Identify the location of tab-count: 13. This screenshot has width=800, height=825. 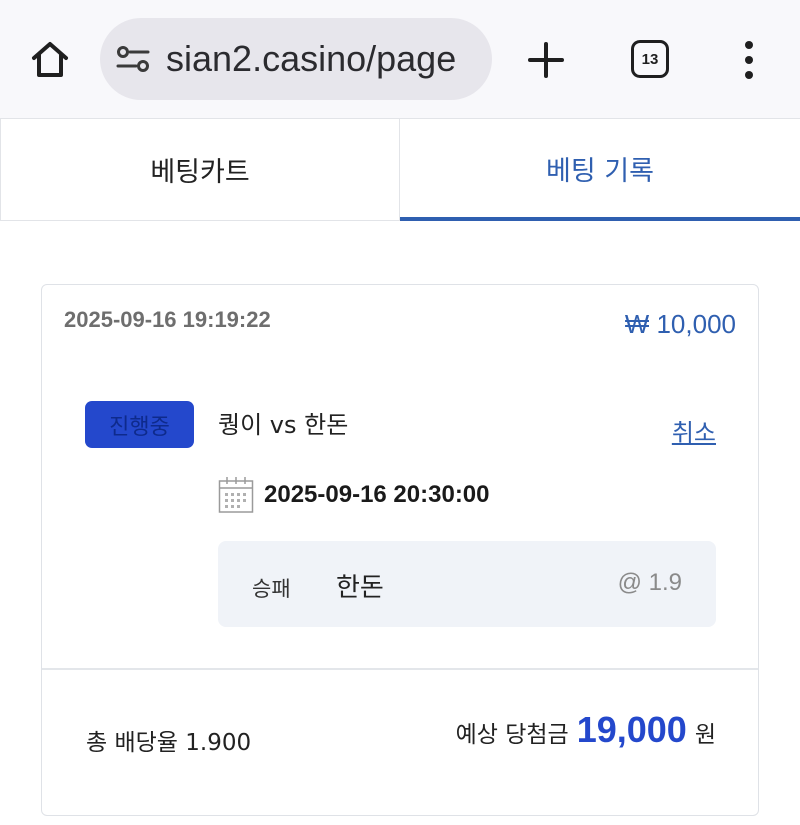
(650, 59).